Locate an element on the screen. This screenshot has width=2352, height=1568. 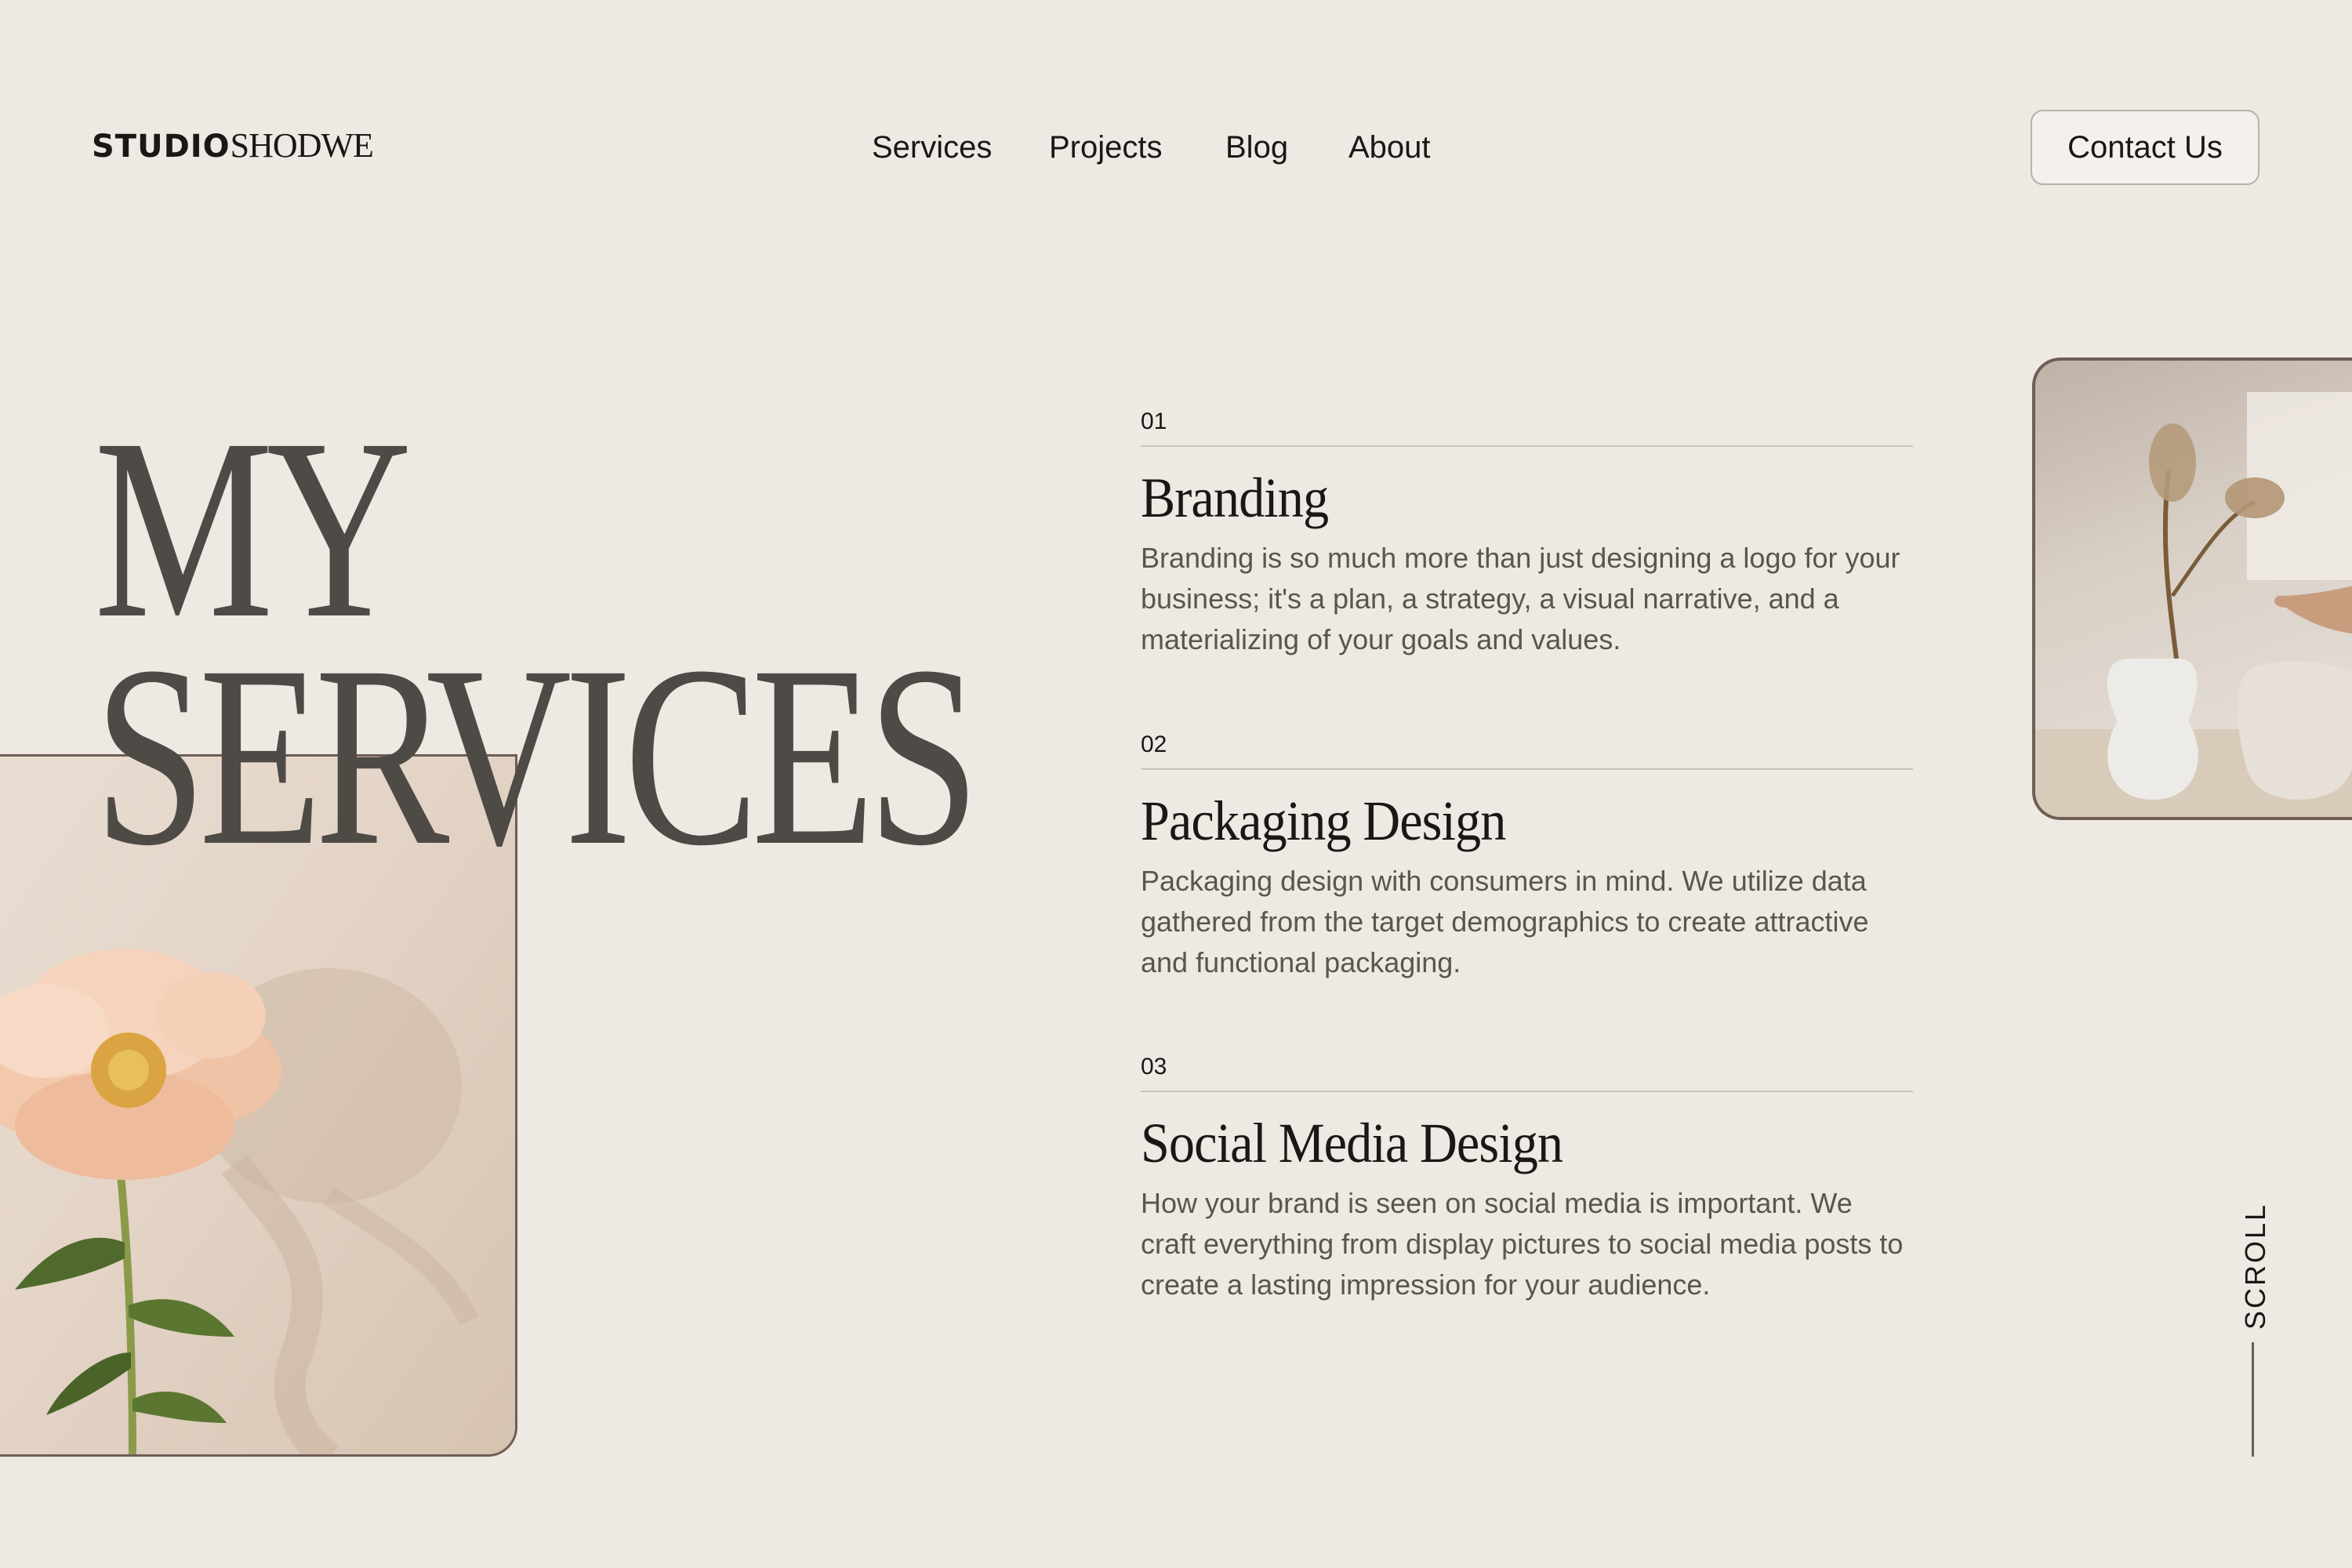
brand-logo-thin: SHODWE is located at coordinates (302, 145).